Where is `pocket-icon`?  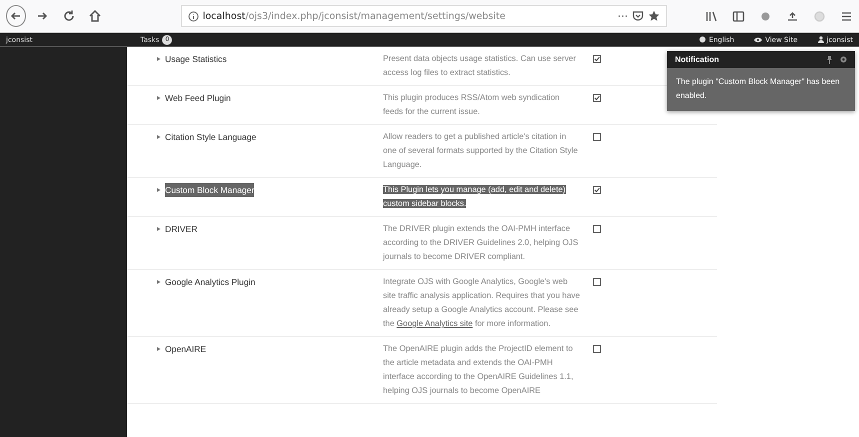
pocket-icon is located at coordinates (638, 16).